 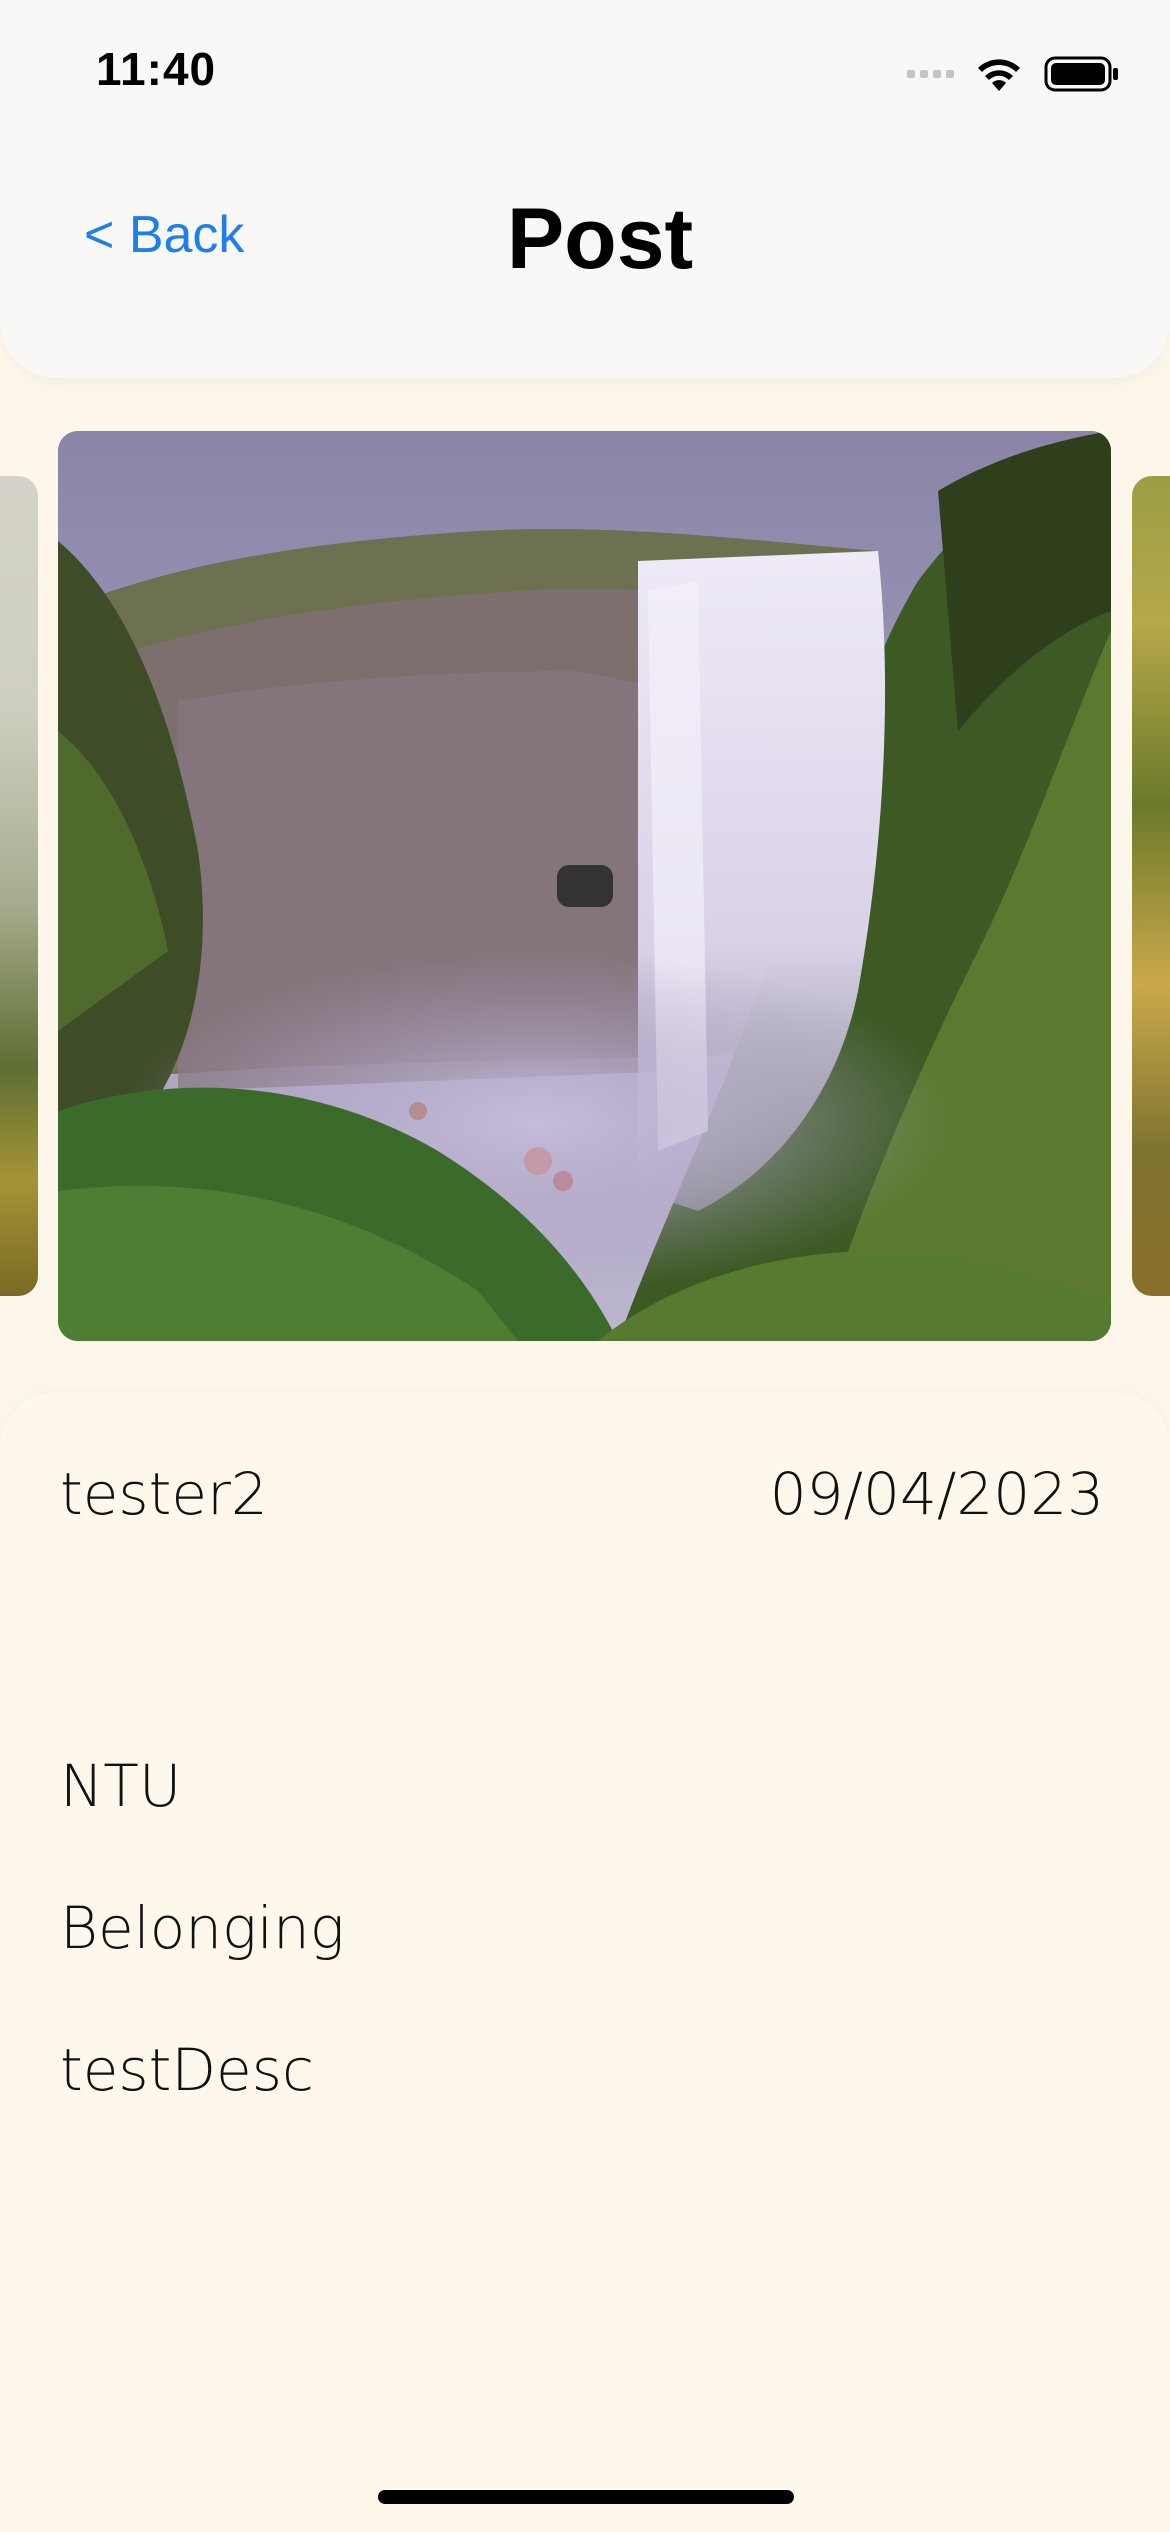 What do you see at coordinates (600, 239) in the screenshot?
I see `page-title: Post` at bounding box center [600, 239].